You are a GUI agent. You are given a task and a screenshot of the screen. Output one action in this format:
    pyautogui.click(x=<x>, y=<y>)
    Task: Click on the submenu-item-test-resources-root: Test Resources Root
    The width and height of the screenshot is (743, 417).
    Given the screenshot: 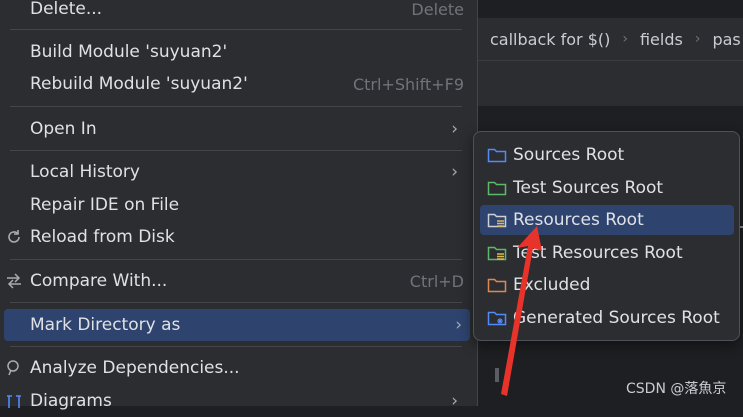 What is the action you would take?
    pyautogui.click(x=607, y=253)
    